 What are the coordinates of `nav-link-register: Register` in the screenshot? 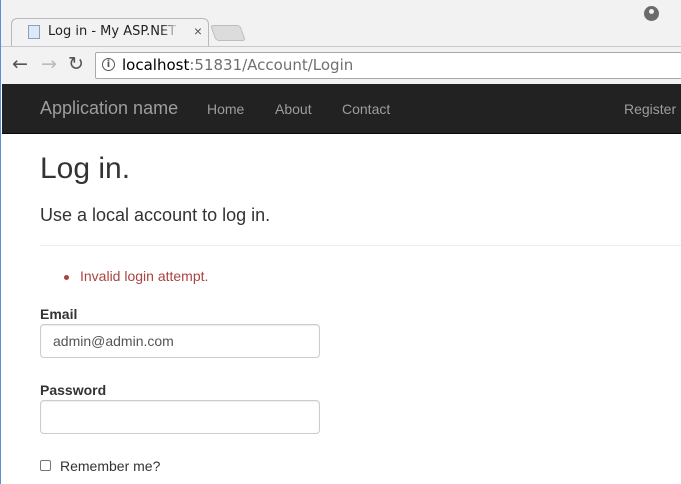 It's located at (650, 109).